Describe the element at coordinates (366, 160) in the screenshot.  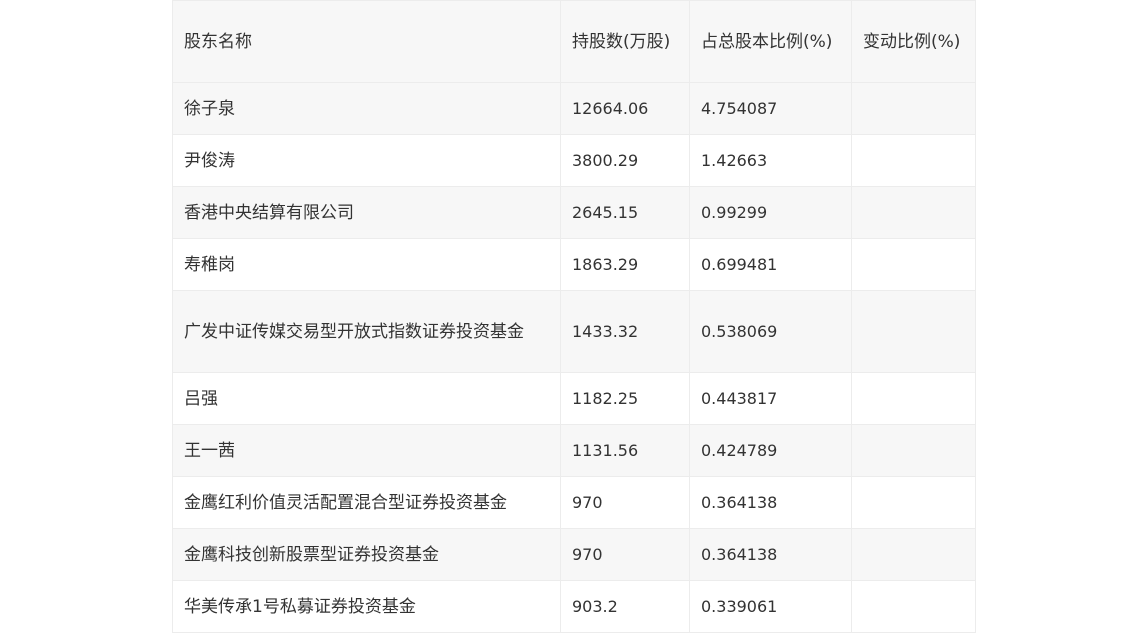
I see `cell-name: 尹俊涛` at that location.